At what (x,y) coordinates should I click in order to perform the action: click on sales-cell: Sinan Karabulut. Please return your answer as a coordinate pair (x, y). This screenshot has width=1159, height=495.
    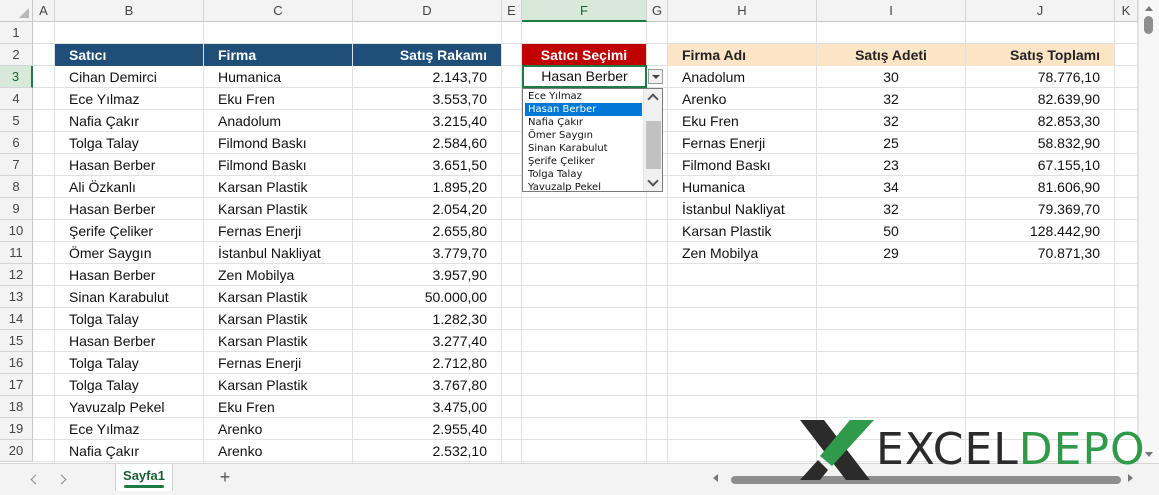
    Looking at the image, I should click on (129, 297).